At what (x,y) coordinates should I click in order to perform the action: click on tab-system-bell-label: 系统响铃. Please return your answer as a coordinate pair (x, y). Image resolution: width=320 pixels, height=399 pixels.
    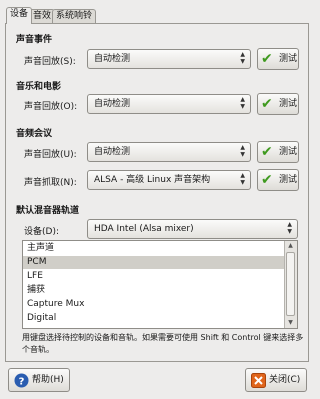
    Looking at the image, I should click on (74, 16).